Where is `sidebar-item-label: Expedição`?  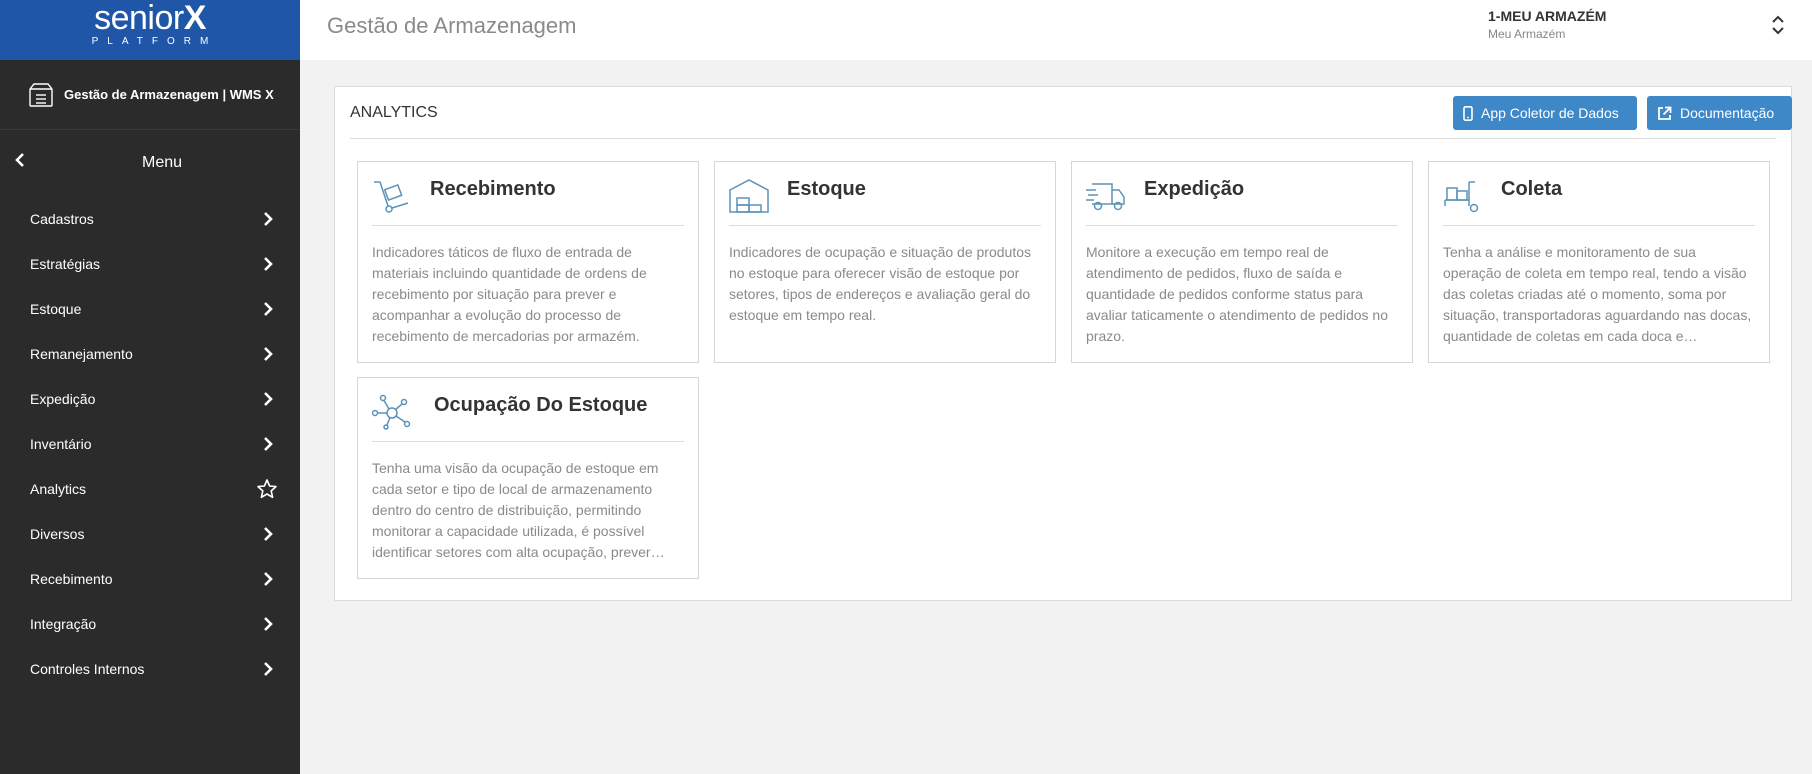 sidebar-item-label: Expedição is located at coordinates (63, 398).